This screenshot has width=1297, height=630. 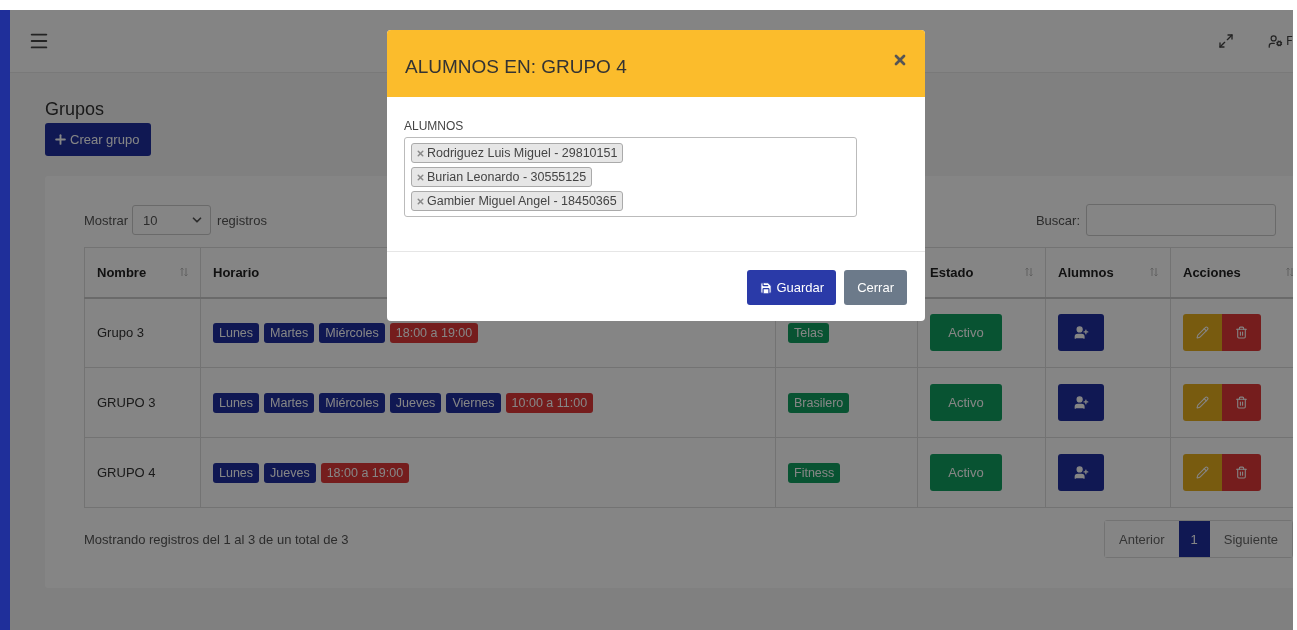 I want to click on type-tag: Fitness, so click(x=814, y=473).